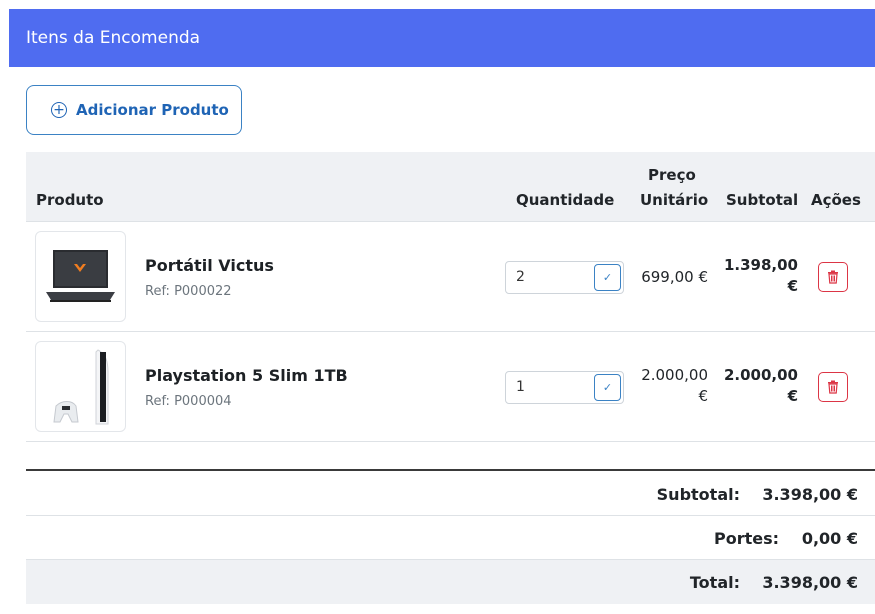 Image resolution: width=875 pixels, height=614 pixels. Describe the element at coordinates (450, 538) in the screenshot. I see `shipping-row: Portes: 0,00 €` at that location.